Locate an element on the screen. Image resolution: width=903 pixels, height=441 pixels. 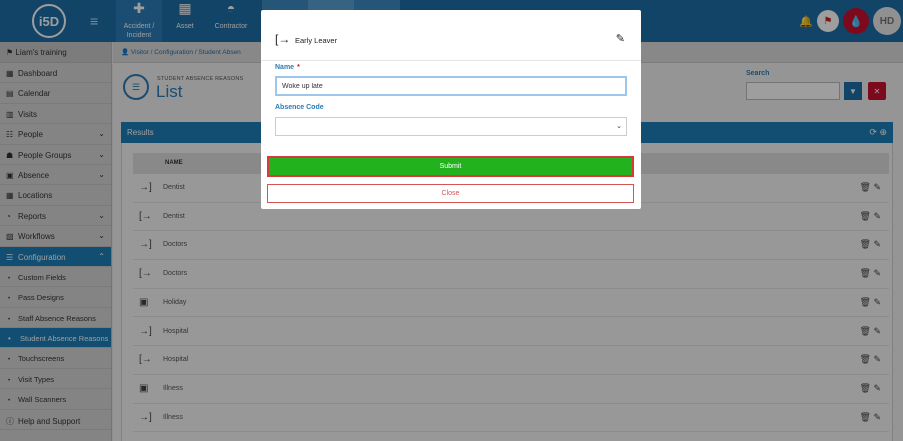
modal-title: Early Leaver is located at coordinates (316, 40).